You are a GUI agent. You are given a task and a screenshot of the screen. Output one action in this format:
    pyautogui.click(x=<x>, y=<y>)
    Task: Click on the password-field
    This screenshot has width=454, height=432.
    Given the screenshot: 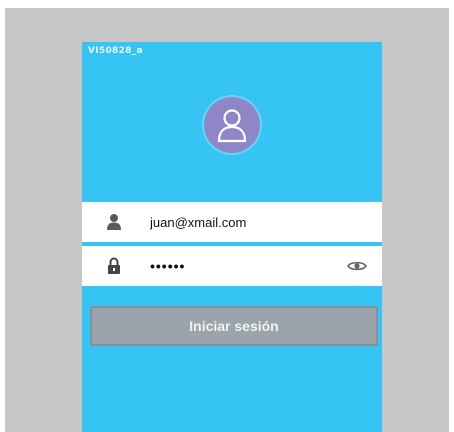 What is the action you would take?
    pyautogui.click(x=232, y=266)
    